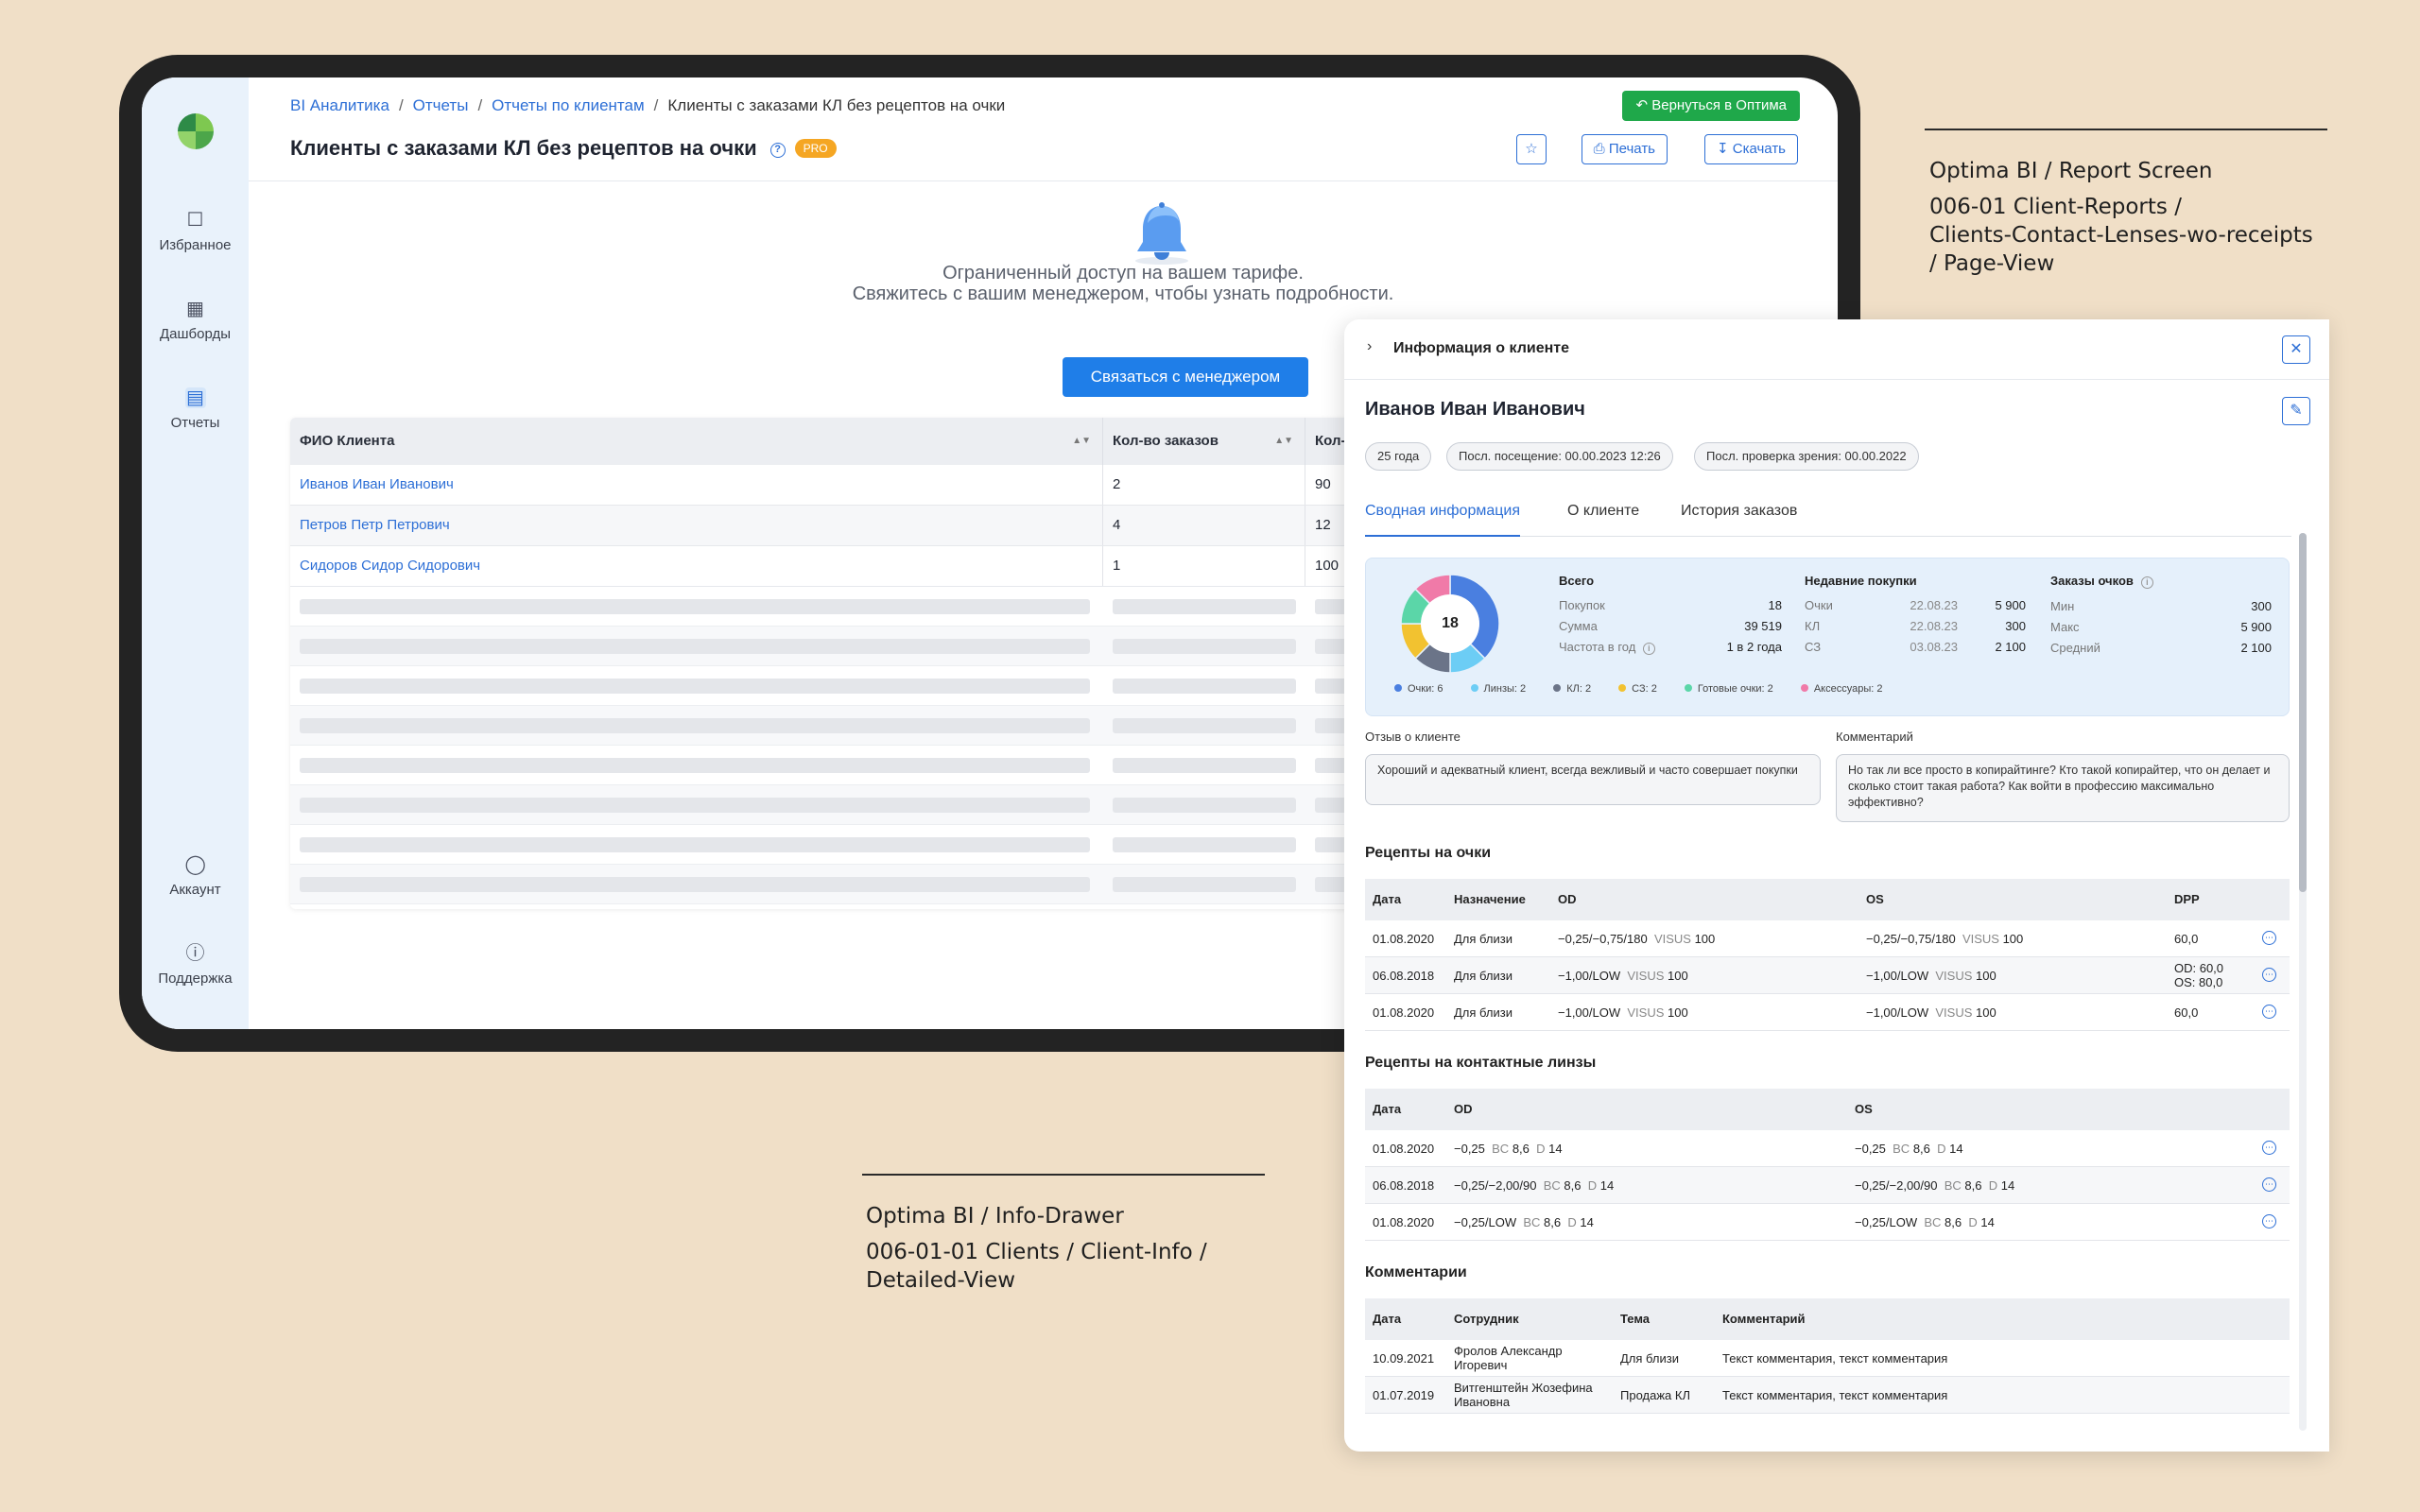 Image resolution: width=2420 pixels, height=1512 pixels. I want to click on caption-line: Clients-Contact-Lenses-wo-receipts, so click(2121, 235).